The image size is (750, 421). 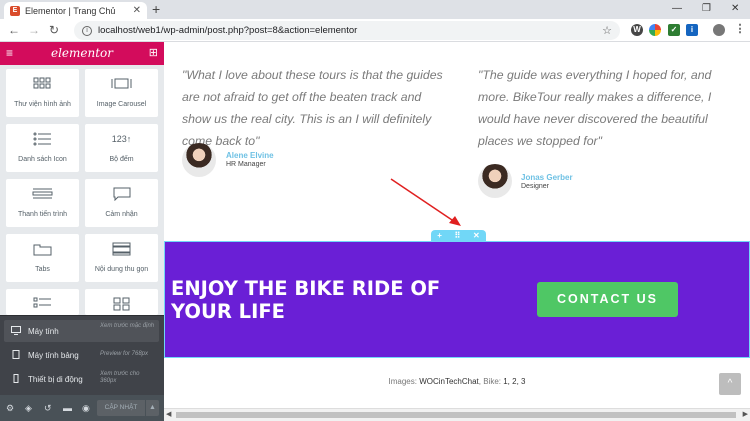 What do you see at coordinates (121, 249) in the screenshot?
I see `accordion-icon` at bounding box center [121, 249].